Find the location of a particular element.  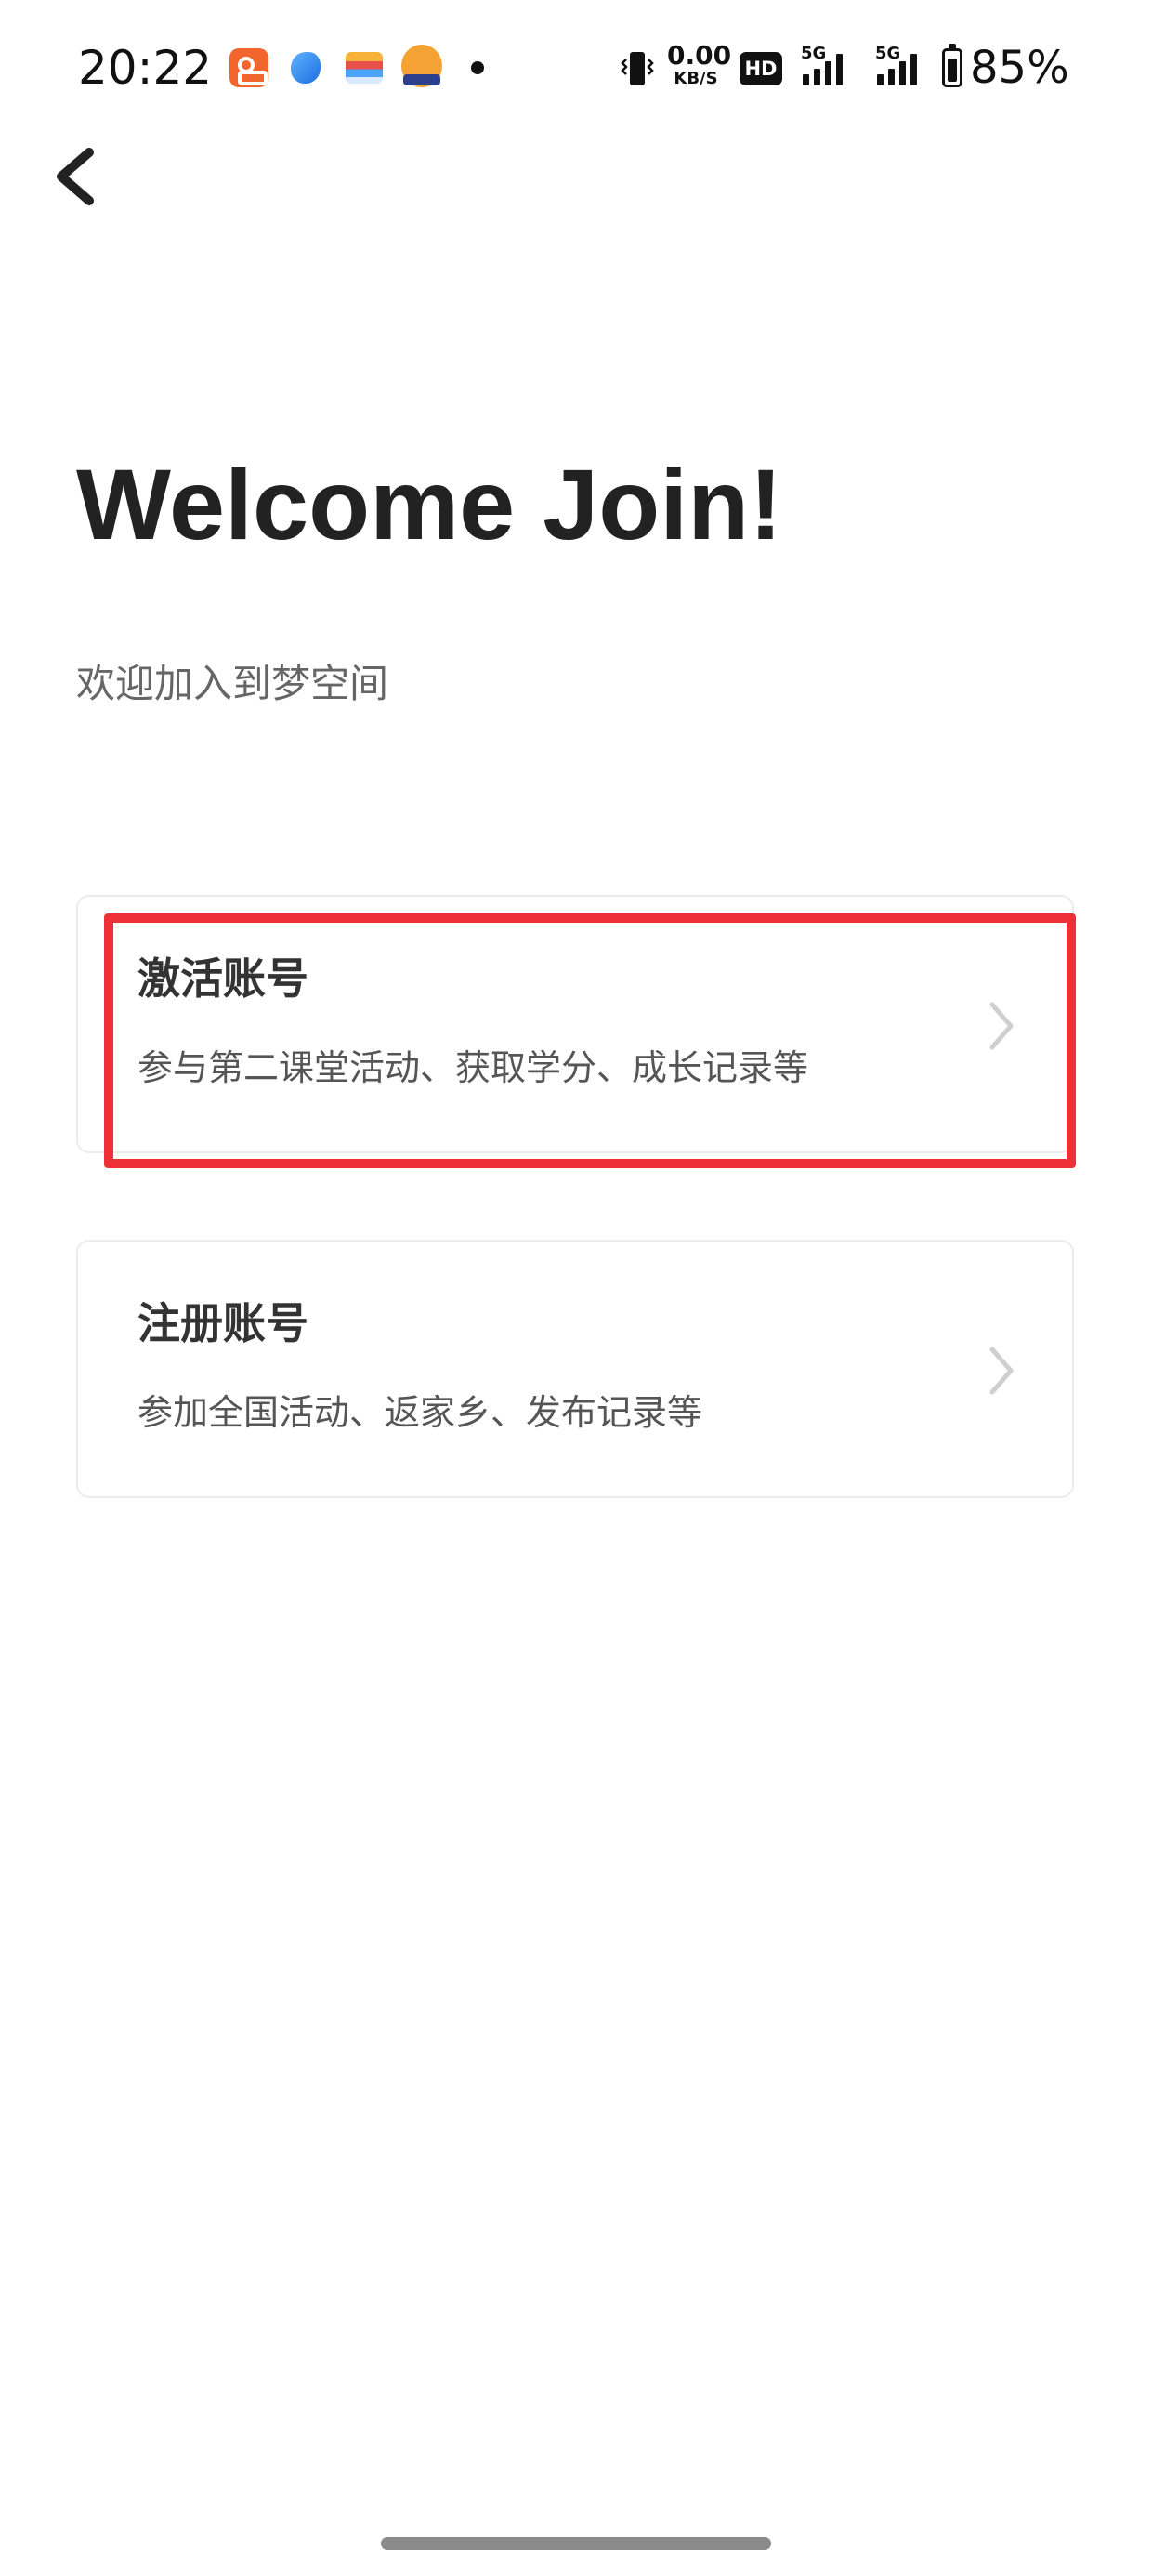

chevron-left-icon is located at coordinates (75, 176).